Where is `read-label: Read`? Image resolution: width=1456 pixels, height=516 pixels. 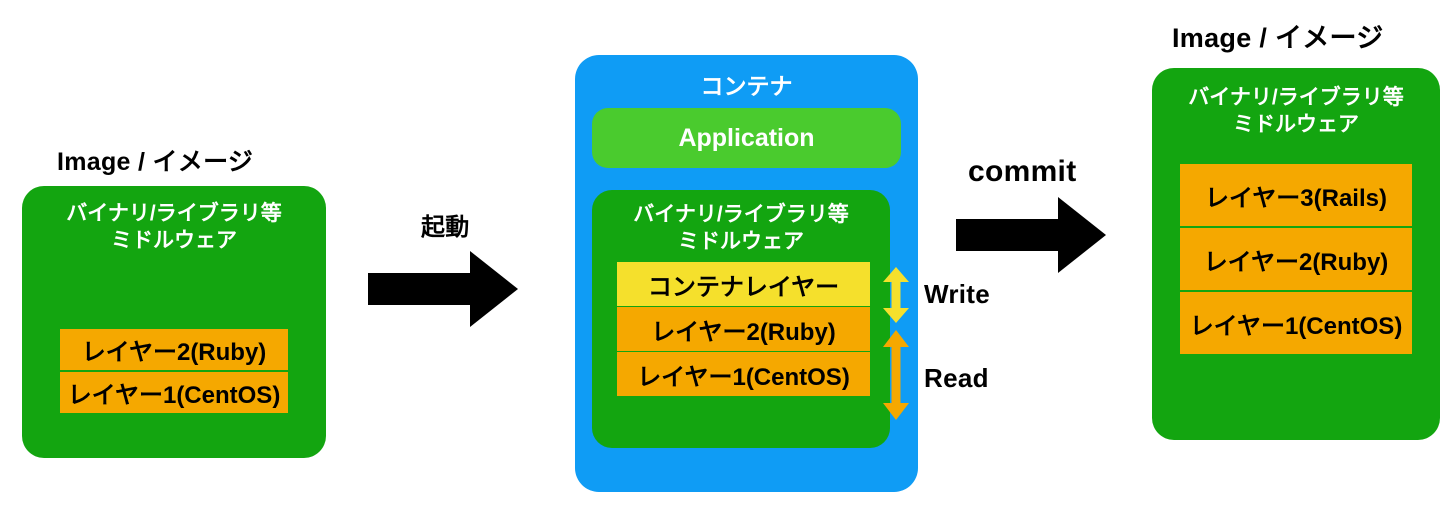
read-label: Read is located at coordinates (956, 378).